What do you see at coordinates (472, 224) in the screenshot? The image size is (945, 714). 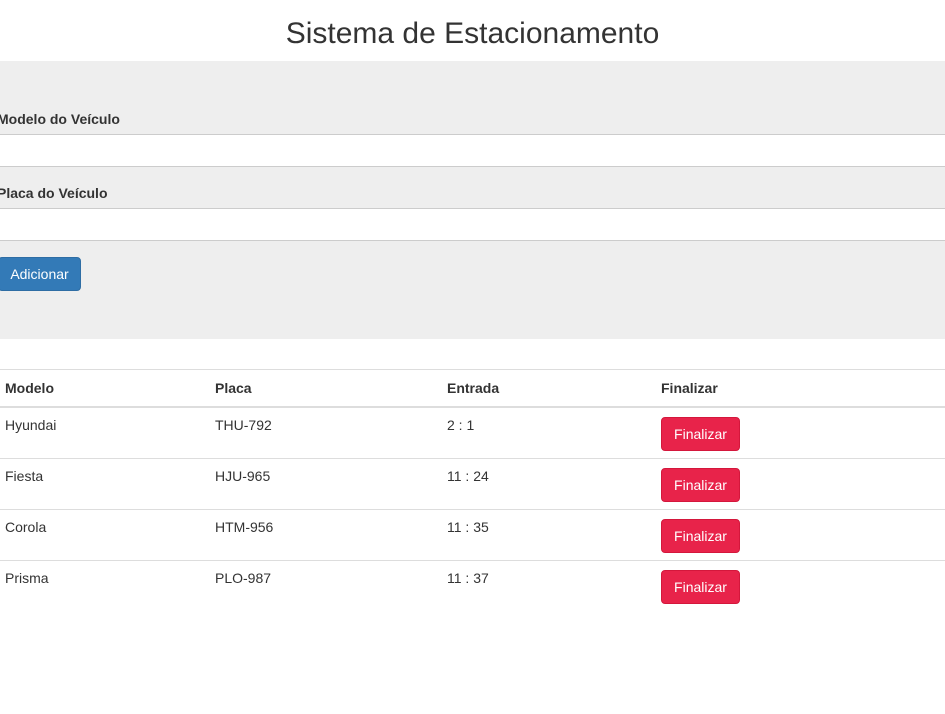 I see `plate-input` at bounding box center [472, 224].